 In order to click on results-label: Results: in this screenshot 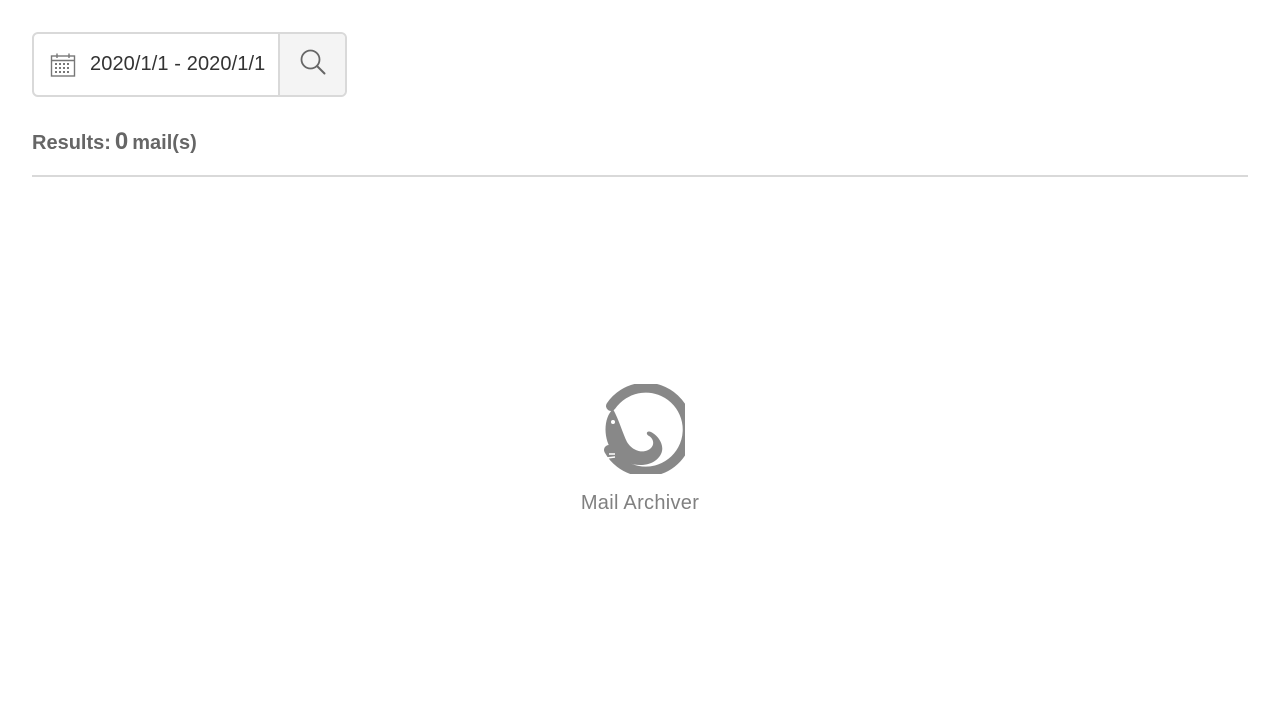, I will do `click(71, 143)`.